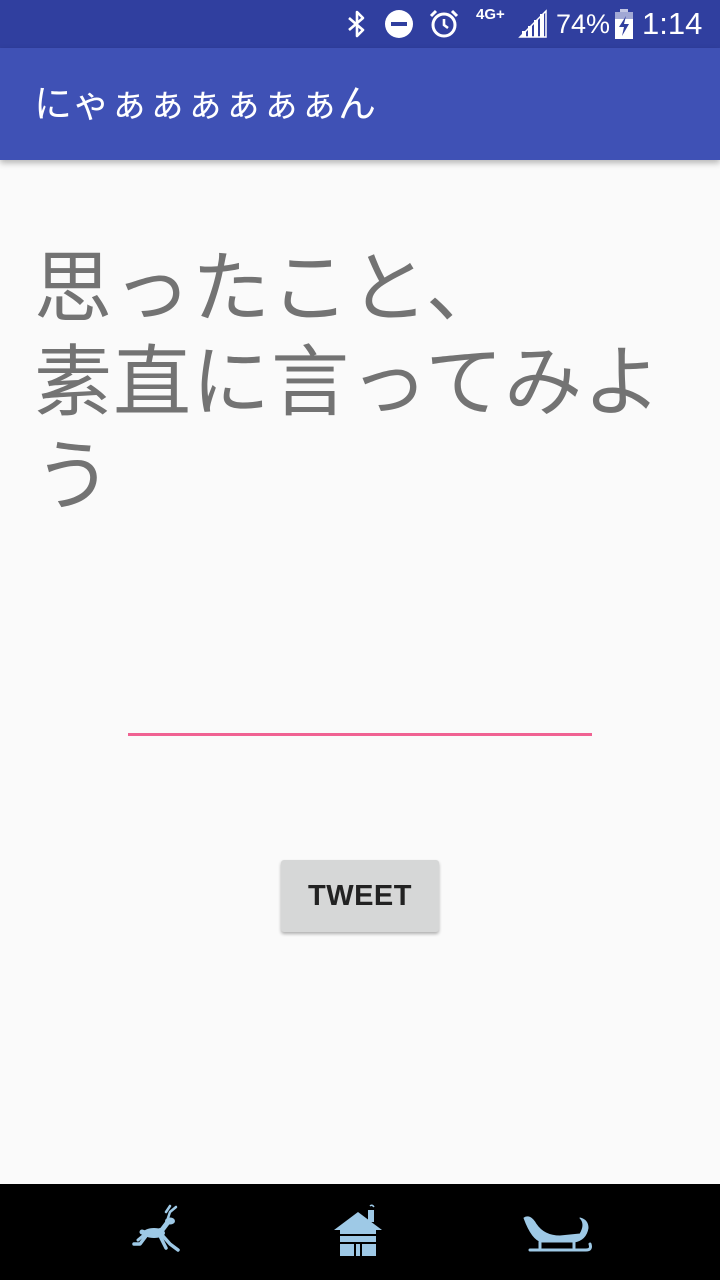 This screenshot has height=1280, width=720. I want to click on house-icon, so click(358, 1230).